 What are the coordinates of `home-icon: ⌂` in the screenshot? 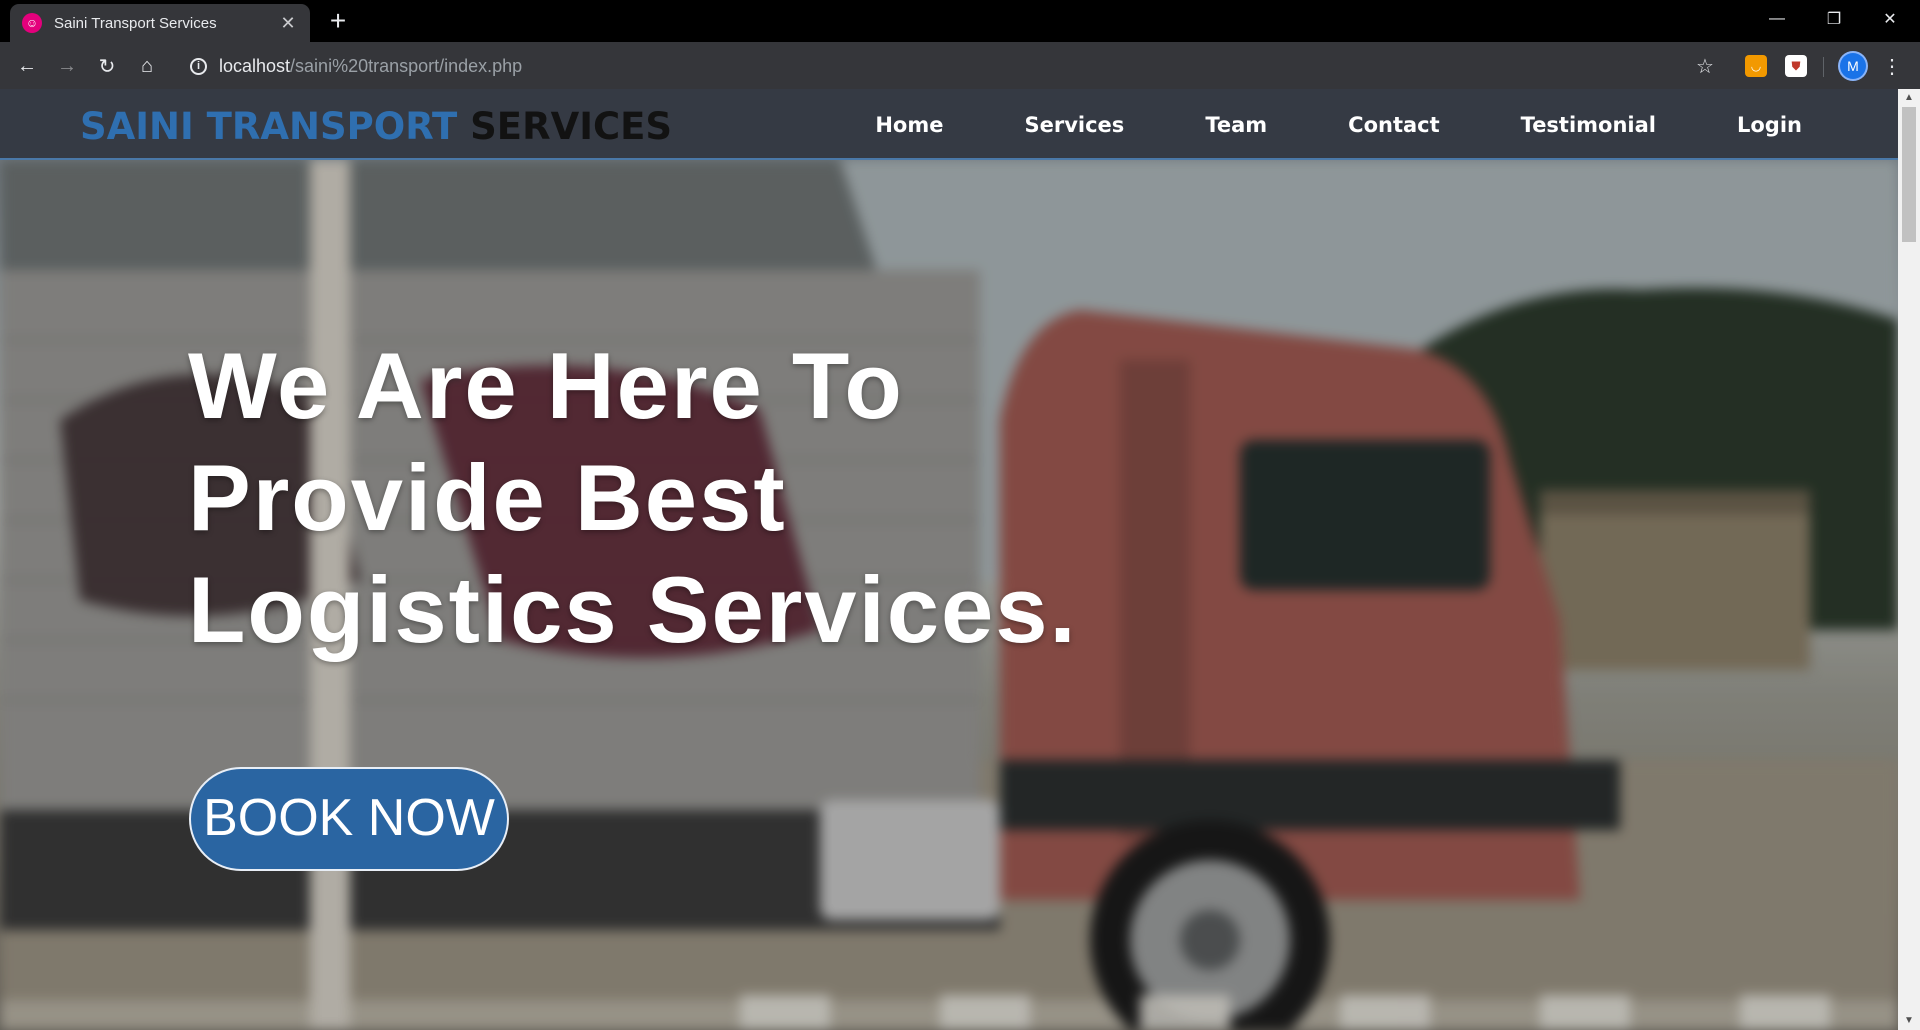 It's located at (147, 66).